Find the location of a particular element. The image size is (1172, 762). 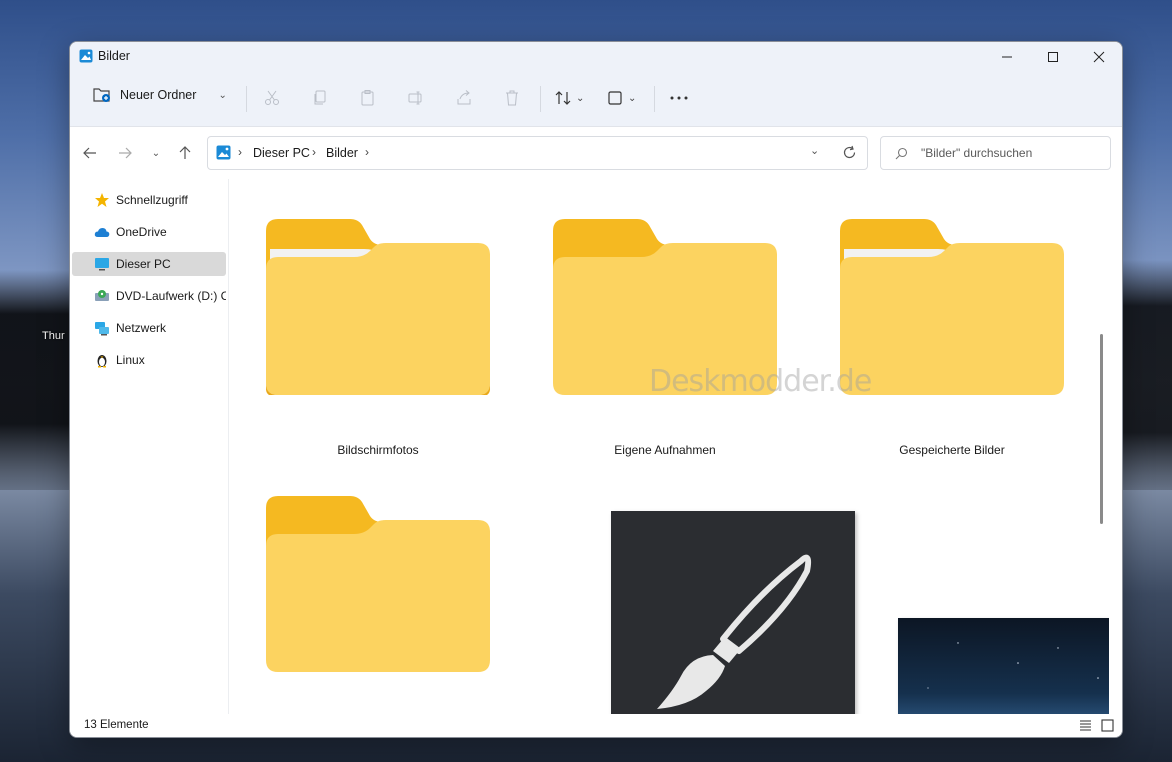

search-placeholder: "Bilder" durchsuchen is located at coordinates (977, 153).